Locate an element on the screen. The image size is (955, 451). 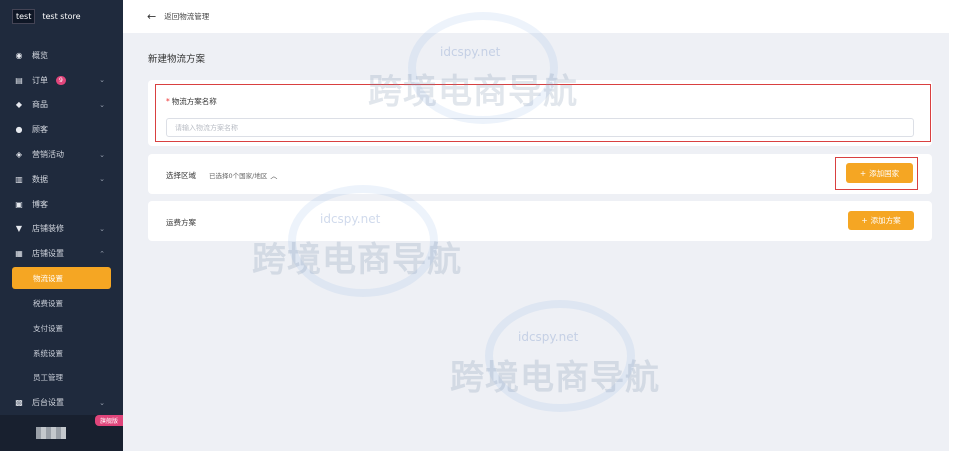
sidebar-subitem-staff: 员工管理 is located at coordinates (61, 378).